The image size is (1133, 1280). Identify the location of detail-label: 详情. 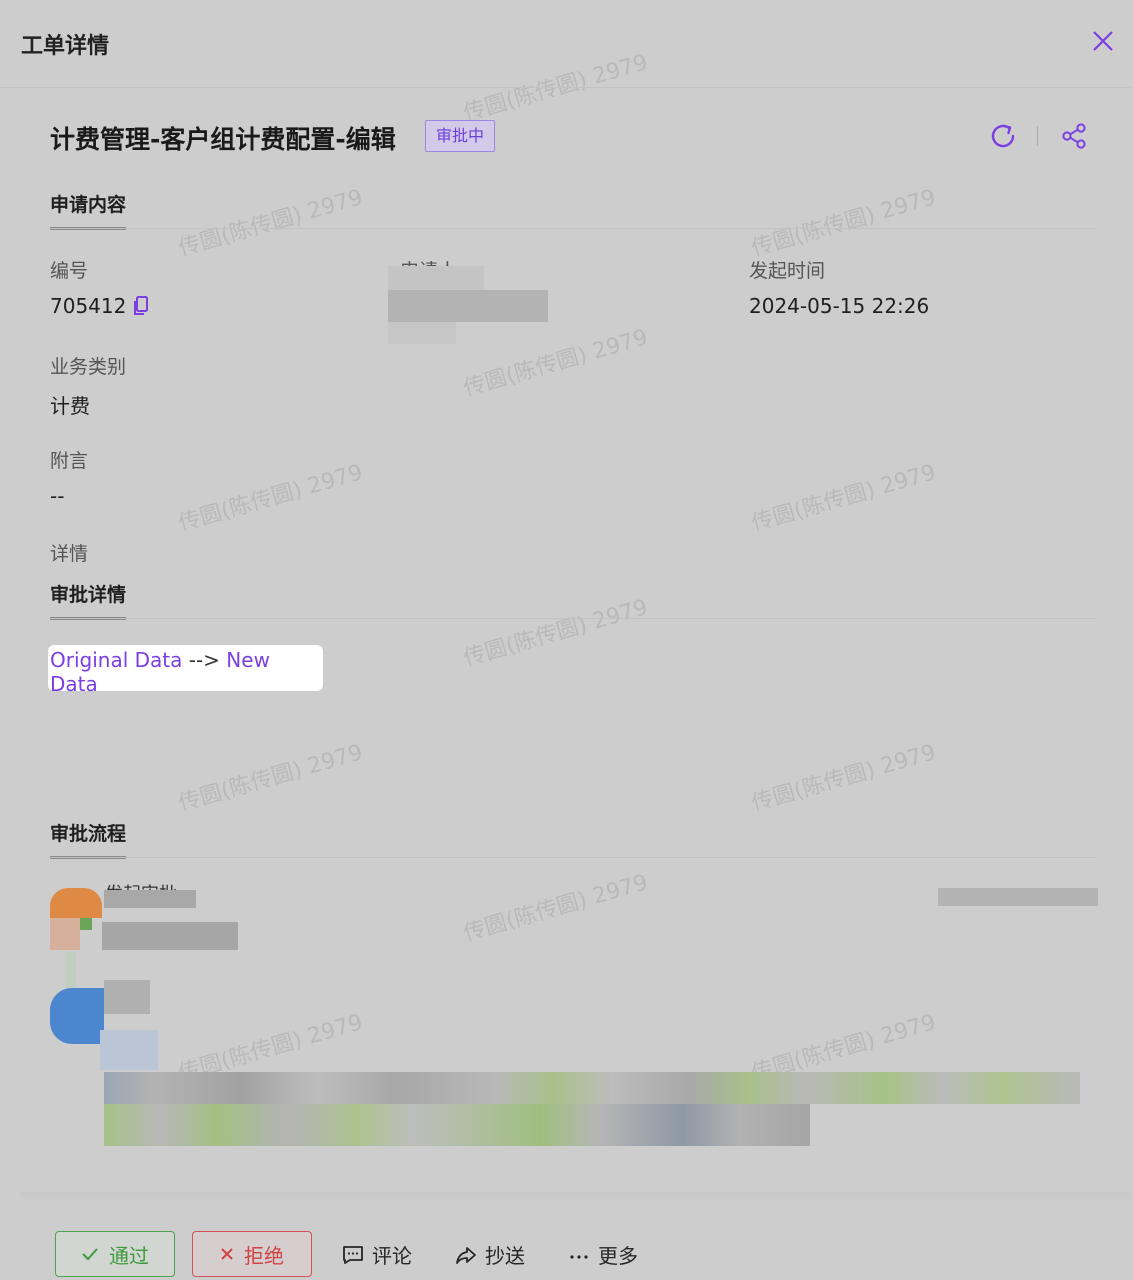
(69, 554).